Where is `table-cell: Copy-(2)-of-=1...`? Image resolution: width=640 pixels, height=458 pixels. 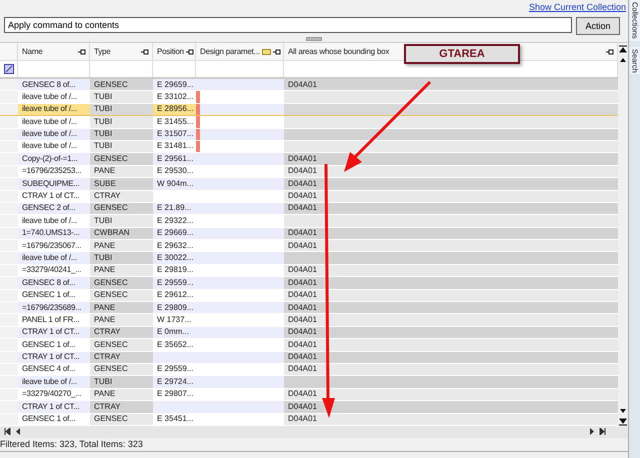
table-cell: Copy-(2)-of-=1... is located at coordinates (50, 159).